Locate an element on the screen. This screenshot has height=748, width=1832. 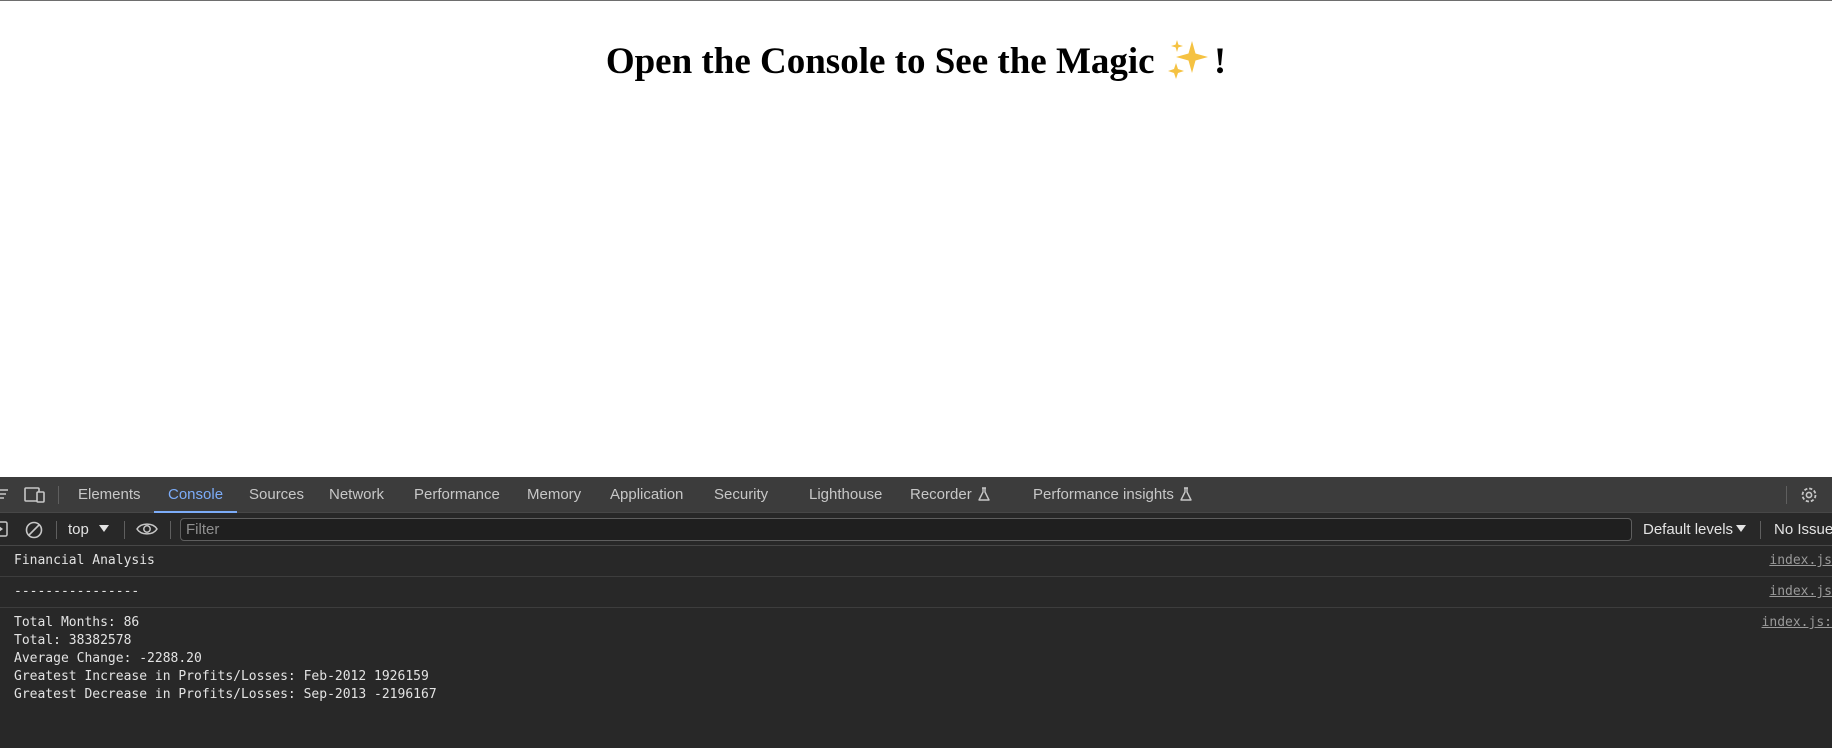
sparkles-icon is located at coordinates (1187, 59).